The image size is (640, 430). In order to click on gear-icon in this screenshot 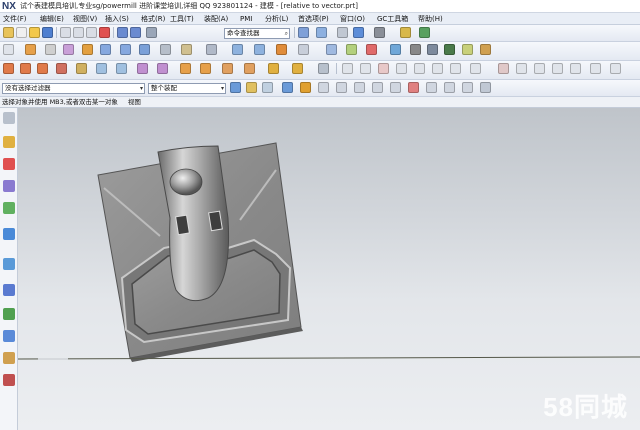, I will do `click(9, 118)`.